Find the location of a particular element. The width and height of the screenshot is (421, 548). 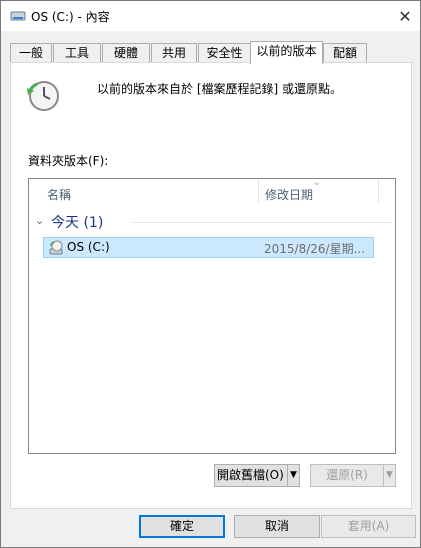

group-header-today: ⌄ 今天 (1) is located at coordinates (213, 222).